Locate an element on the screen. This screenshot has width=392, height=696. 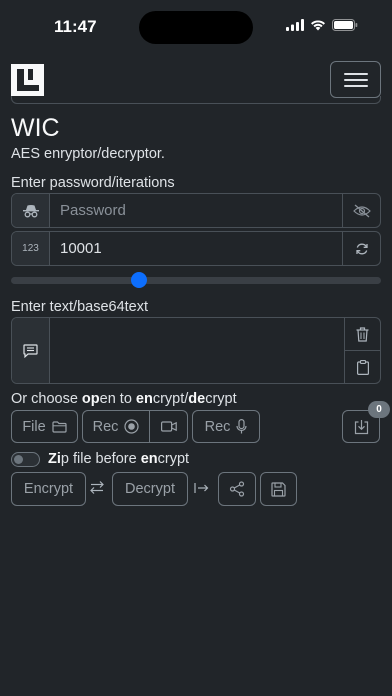
collapsed-menu-edge is located at coordinates (196, 100).